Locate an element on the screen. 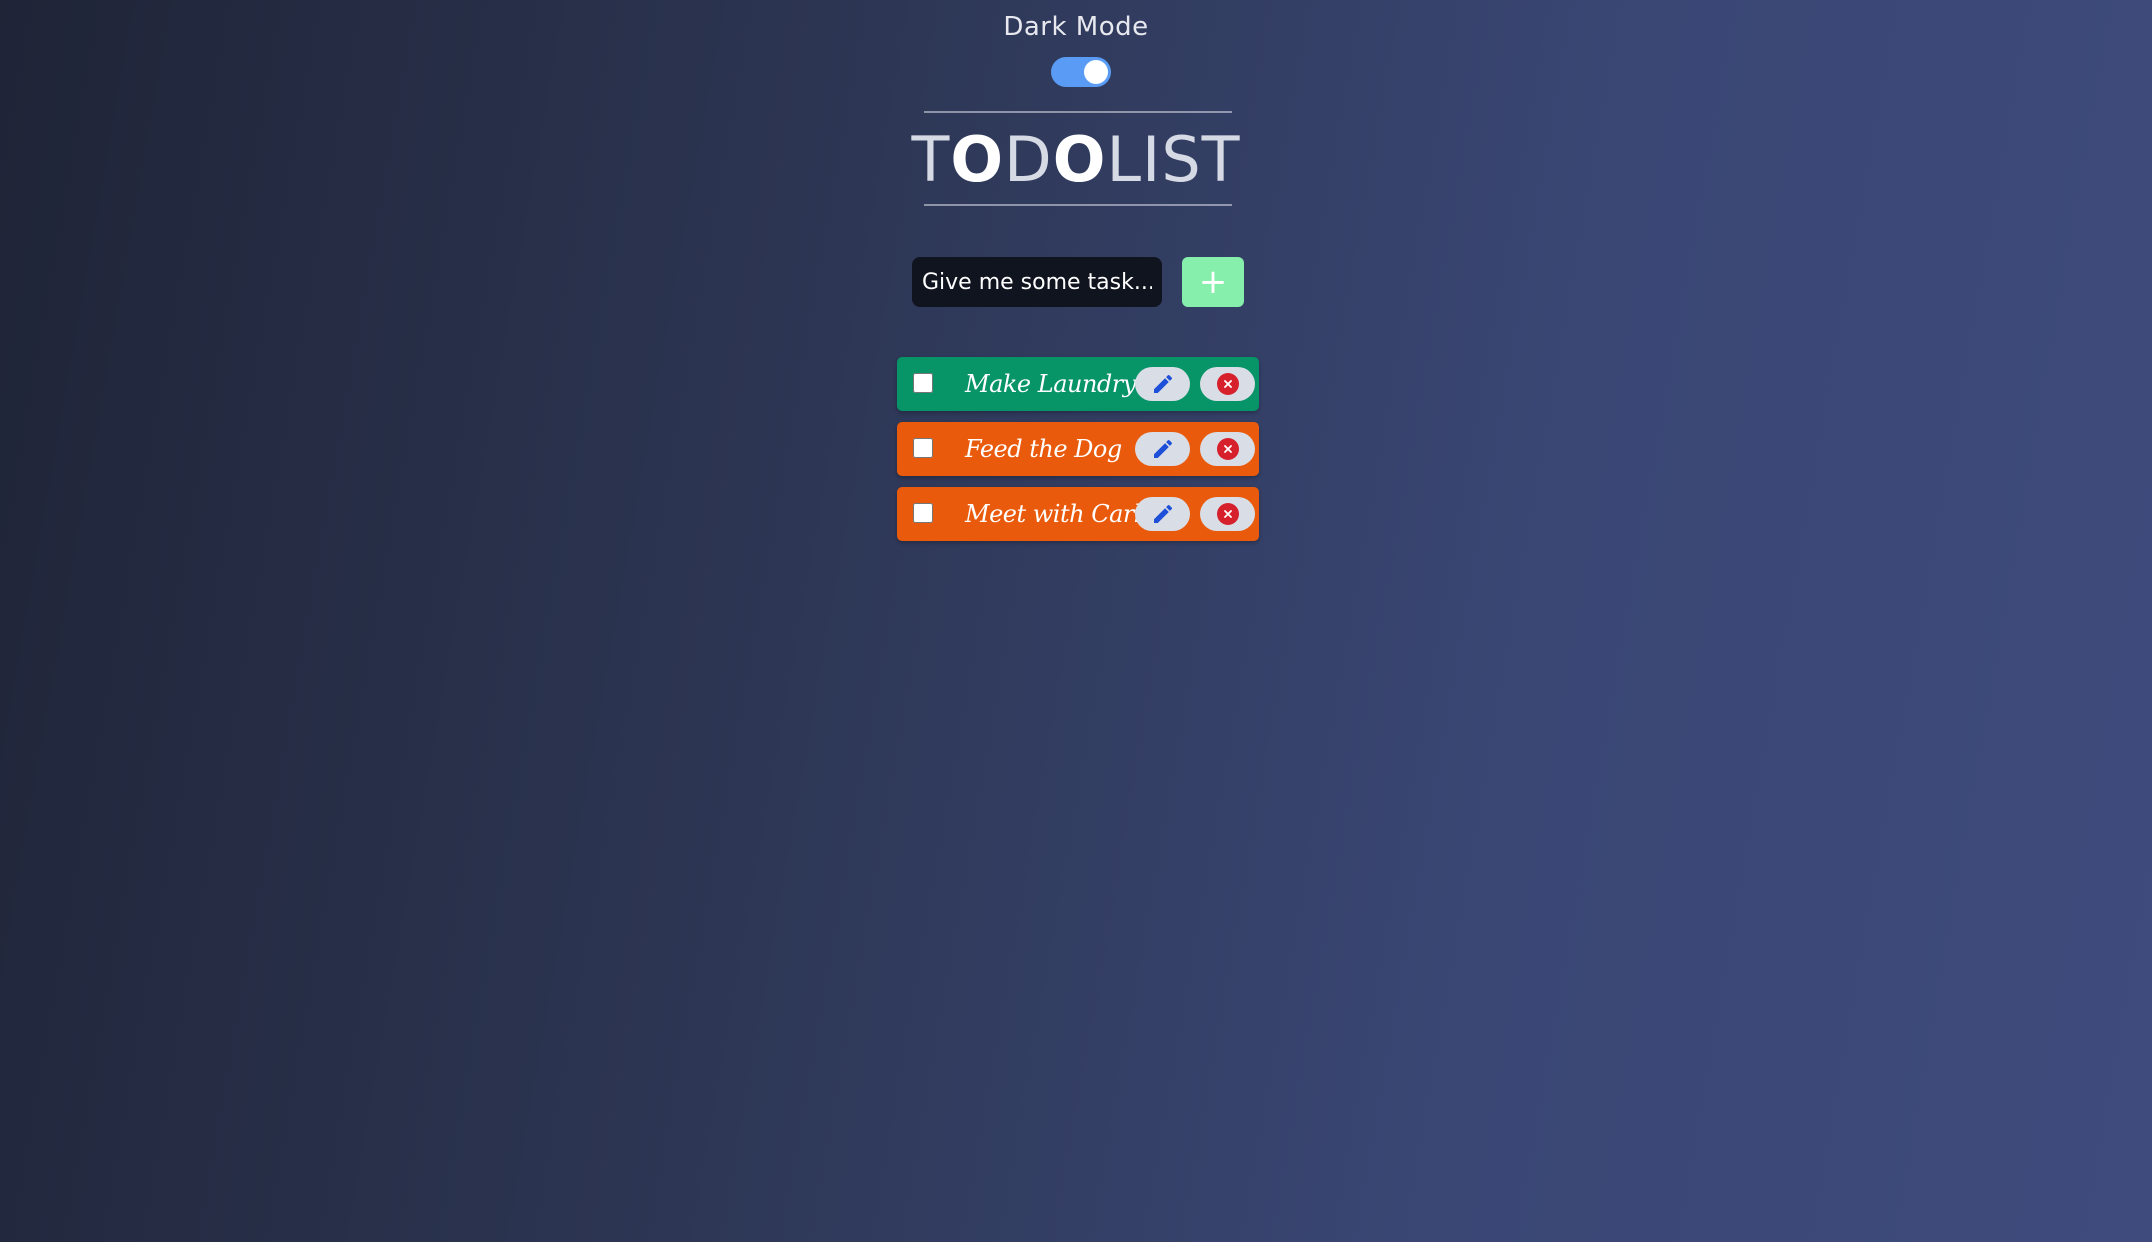 The height and width of the screenshot is (1242, 2152). todo-text: Feed the Dog is located at coordinates (1043, 449).